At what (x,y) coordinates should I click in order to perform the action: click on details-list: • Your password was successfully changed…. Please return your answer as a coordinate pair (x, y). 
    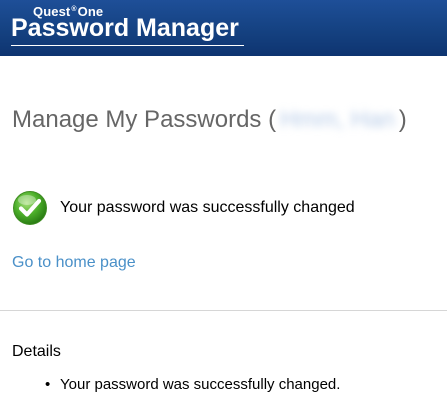
    Looking at the image, I should click on (176, 384).